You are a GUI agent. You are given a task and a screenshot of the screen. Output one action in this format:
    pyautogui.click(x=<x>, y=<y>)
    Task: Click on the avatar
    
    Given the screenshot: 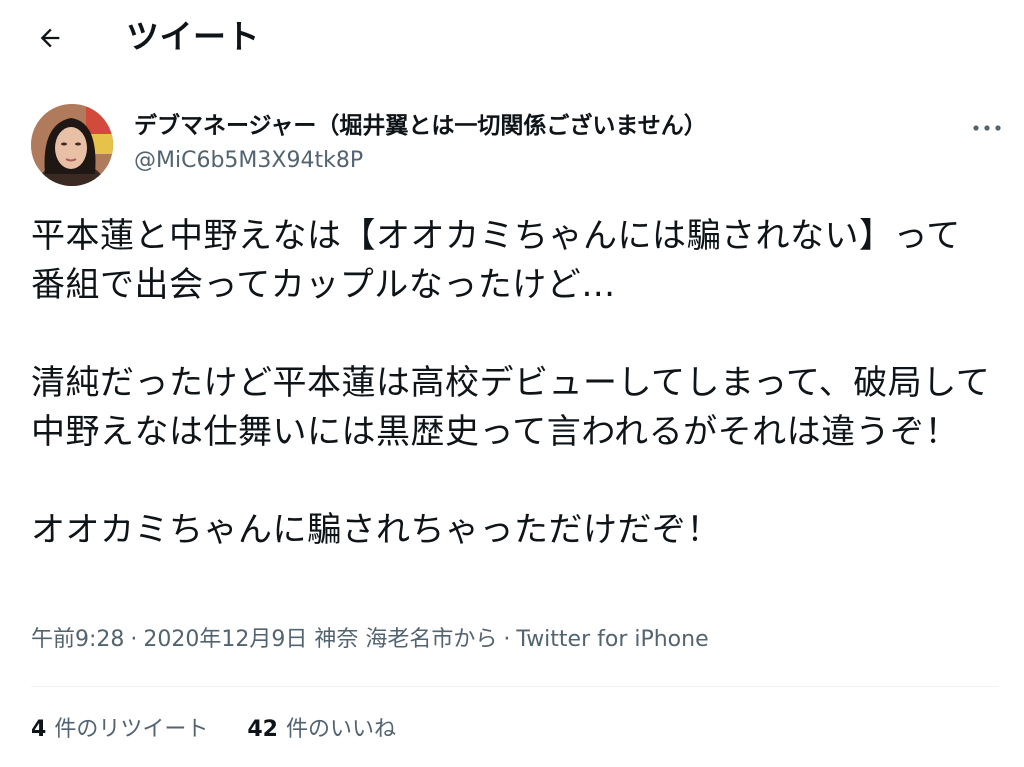 What is the action you would take?
    pyautogui.click(x=72, y=145)
    